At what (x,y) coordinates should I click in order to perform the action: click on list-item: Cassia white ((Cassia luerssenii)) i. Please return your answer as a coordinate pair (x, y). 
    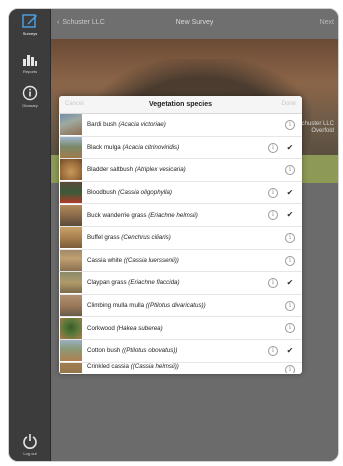
    Looking at the image, I should click on (180, 261).